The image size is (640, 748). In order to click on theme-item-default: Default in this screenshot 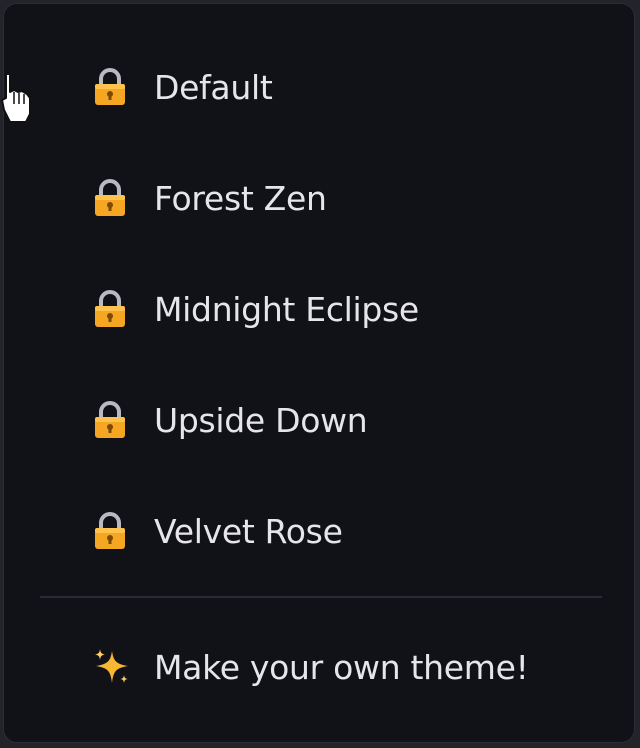, I will do `click(182, 87)`.